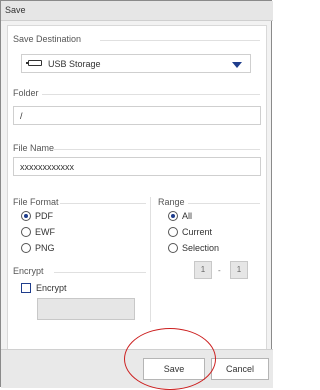 The height and width of the screenshot is (390, 320). Describe the element at coordinates (38, 202) in the screenshot. I see `file-format-label: File Format` at that location.